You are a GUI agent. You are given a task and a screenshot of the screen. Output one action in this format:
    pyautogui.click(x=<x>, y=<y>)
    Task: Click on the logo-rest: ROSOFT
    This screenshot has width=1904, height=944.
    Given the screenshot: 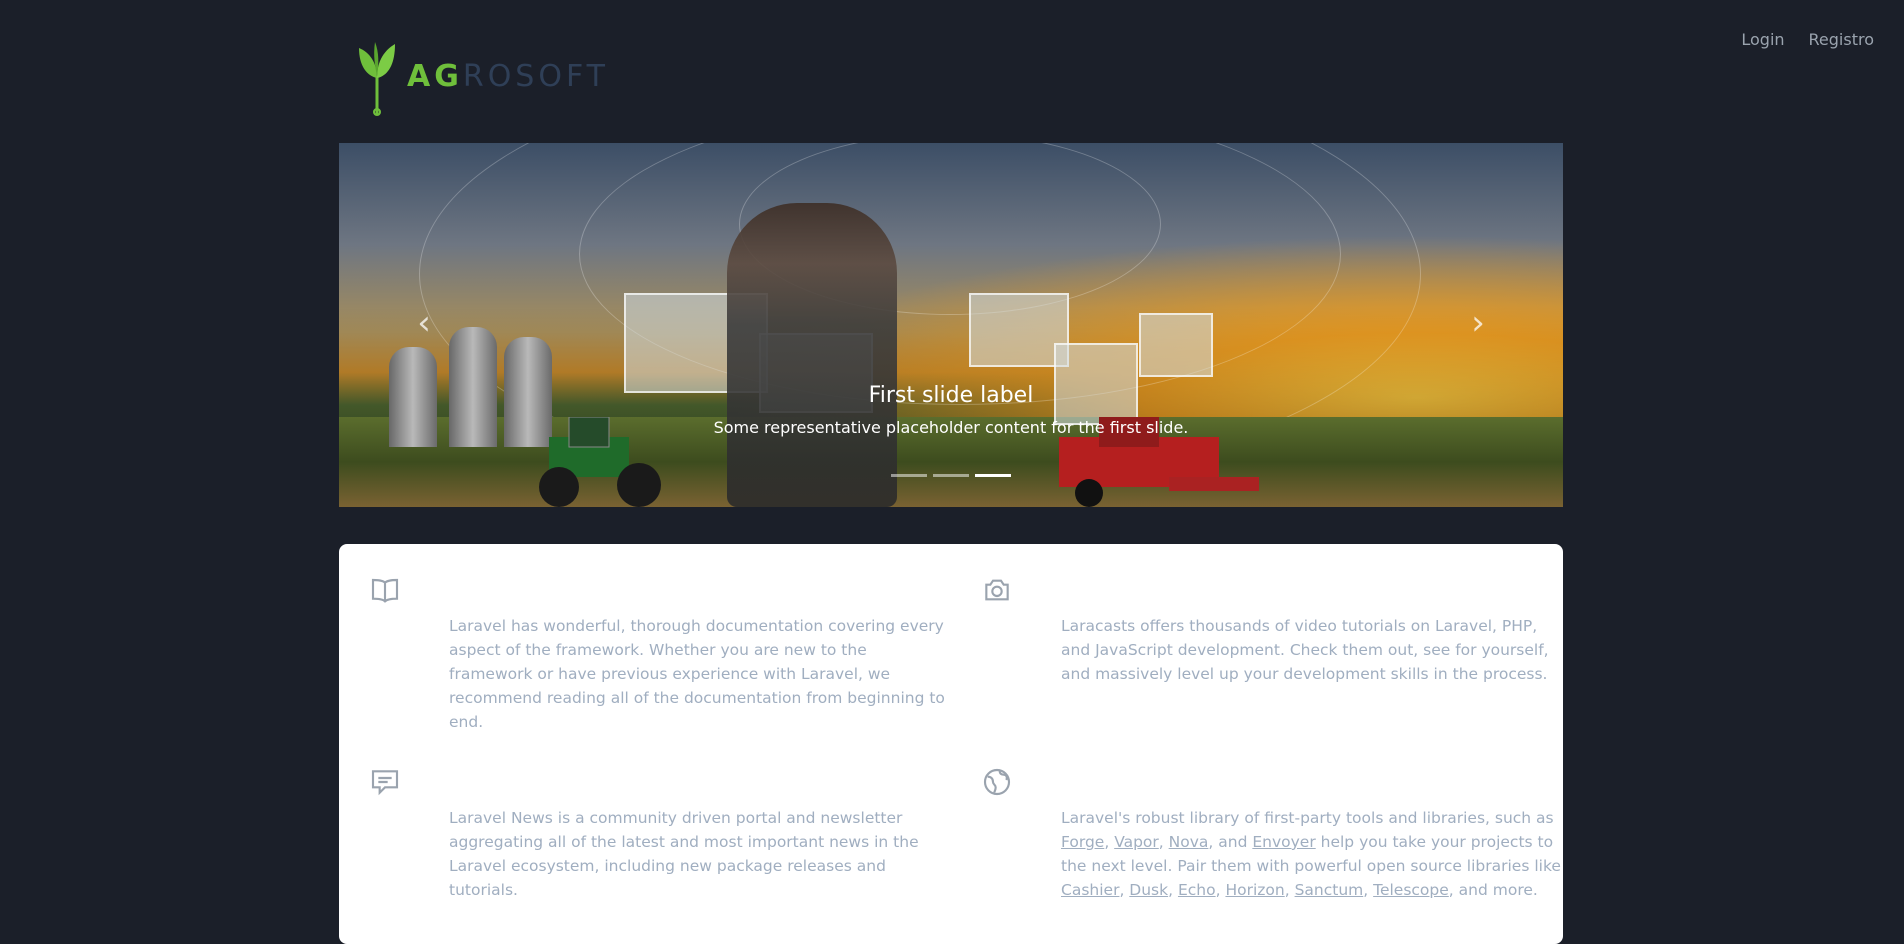 What is the action you would take?
    pyautogui.click(x=536, y=76)
    